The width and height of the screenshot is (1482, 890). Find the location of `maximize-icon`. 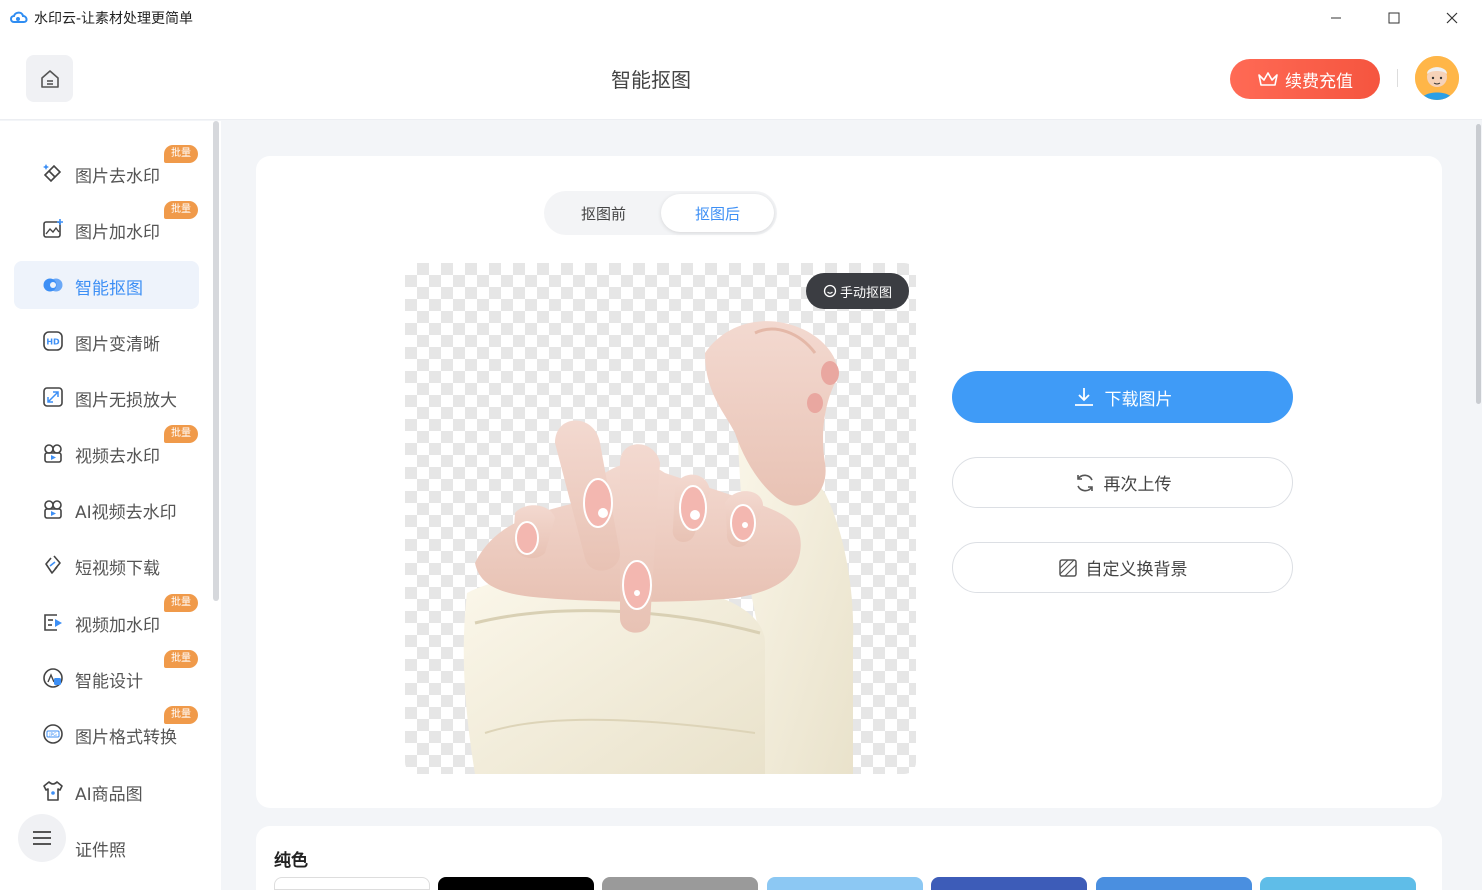

maximize-icon is located at coordinates (1394, 18).